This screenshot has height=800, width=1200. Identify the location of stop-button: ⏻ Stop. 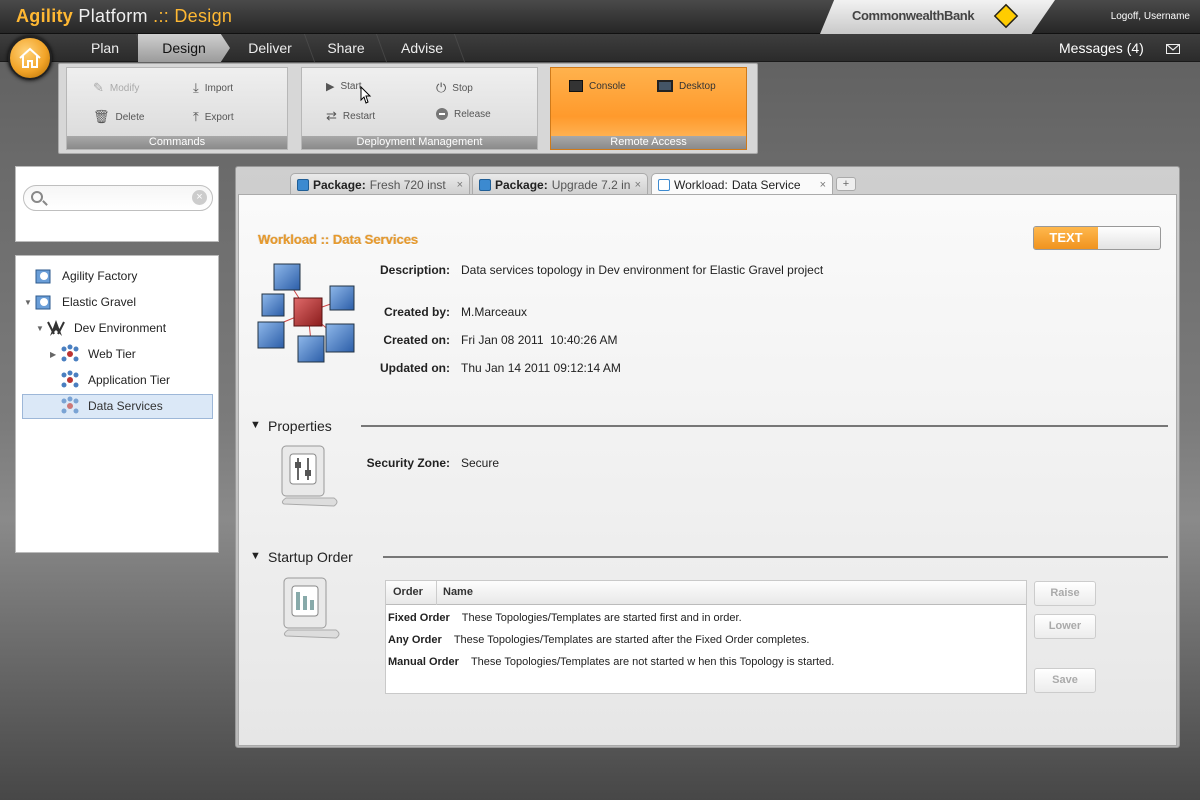
(454, 88).